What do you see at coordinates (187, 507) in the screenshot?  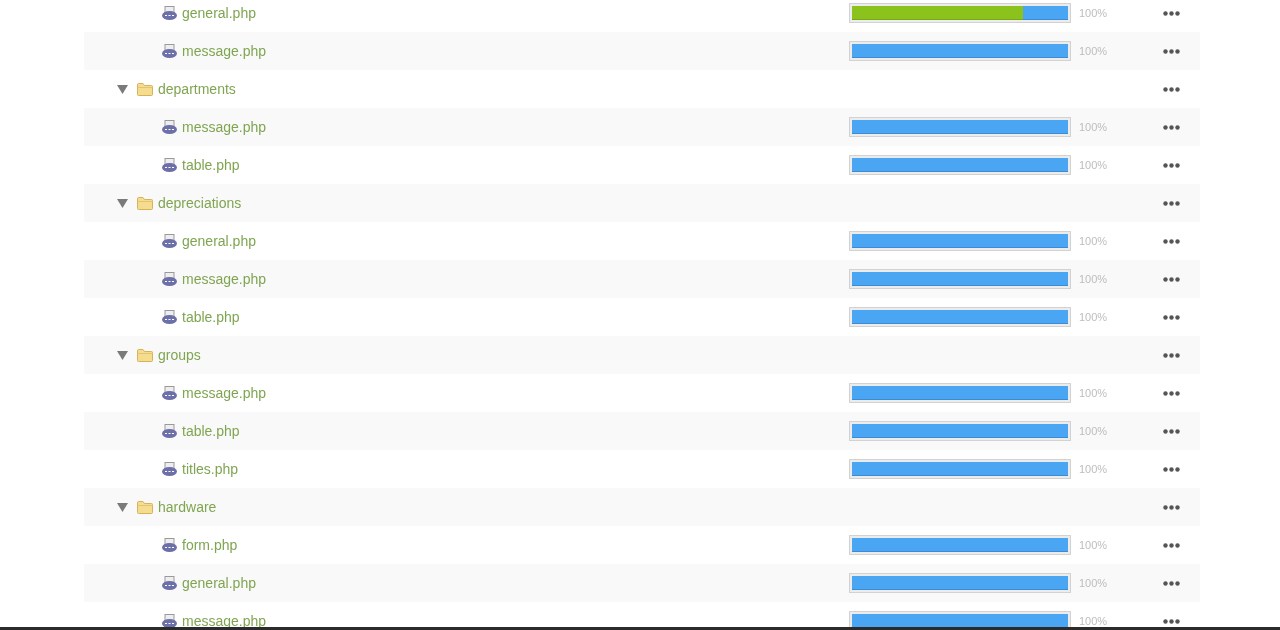 I see `folder-link: hardware` at bounding box center [187, 507].